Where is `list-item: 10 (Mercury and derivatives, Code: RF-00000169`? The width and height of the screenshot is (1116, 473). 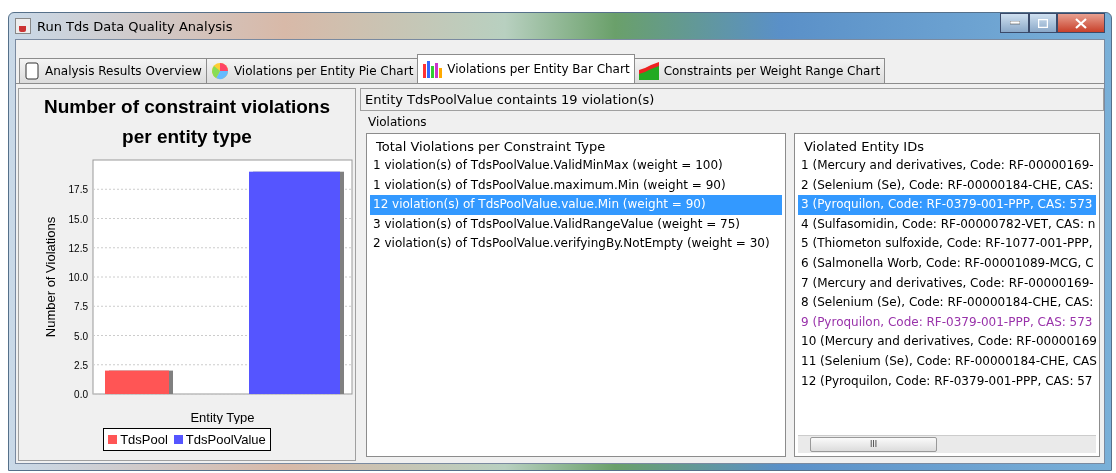 list-item: 10 (Mercury and derivatives, Code: RF-00000169 is located at coordinates (947, 342).